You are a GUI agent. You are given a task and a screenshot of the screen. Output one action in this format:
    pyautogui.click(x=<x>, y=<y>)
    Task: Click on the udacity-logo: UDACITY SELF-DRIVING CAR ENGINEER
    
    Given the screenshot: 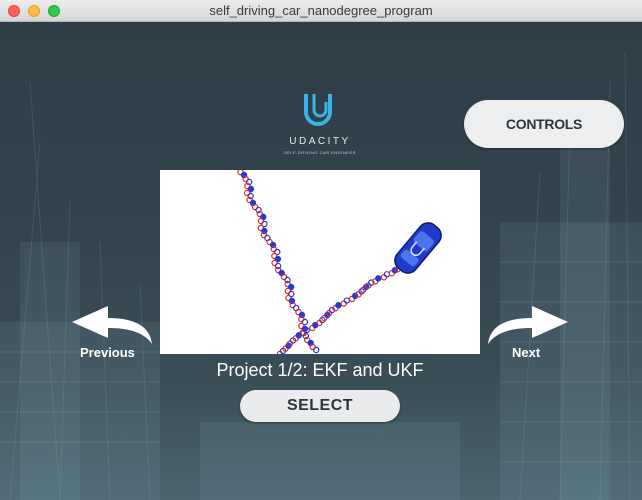 What is the action you would take?
    pyautogui.click(x=320, y=123)
    